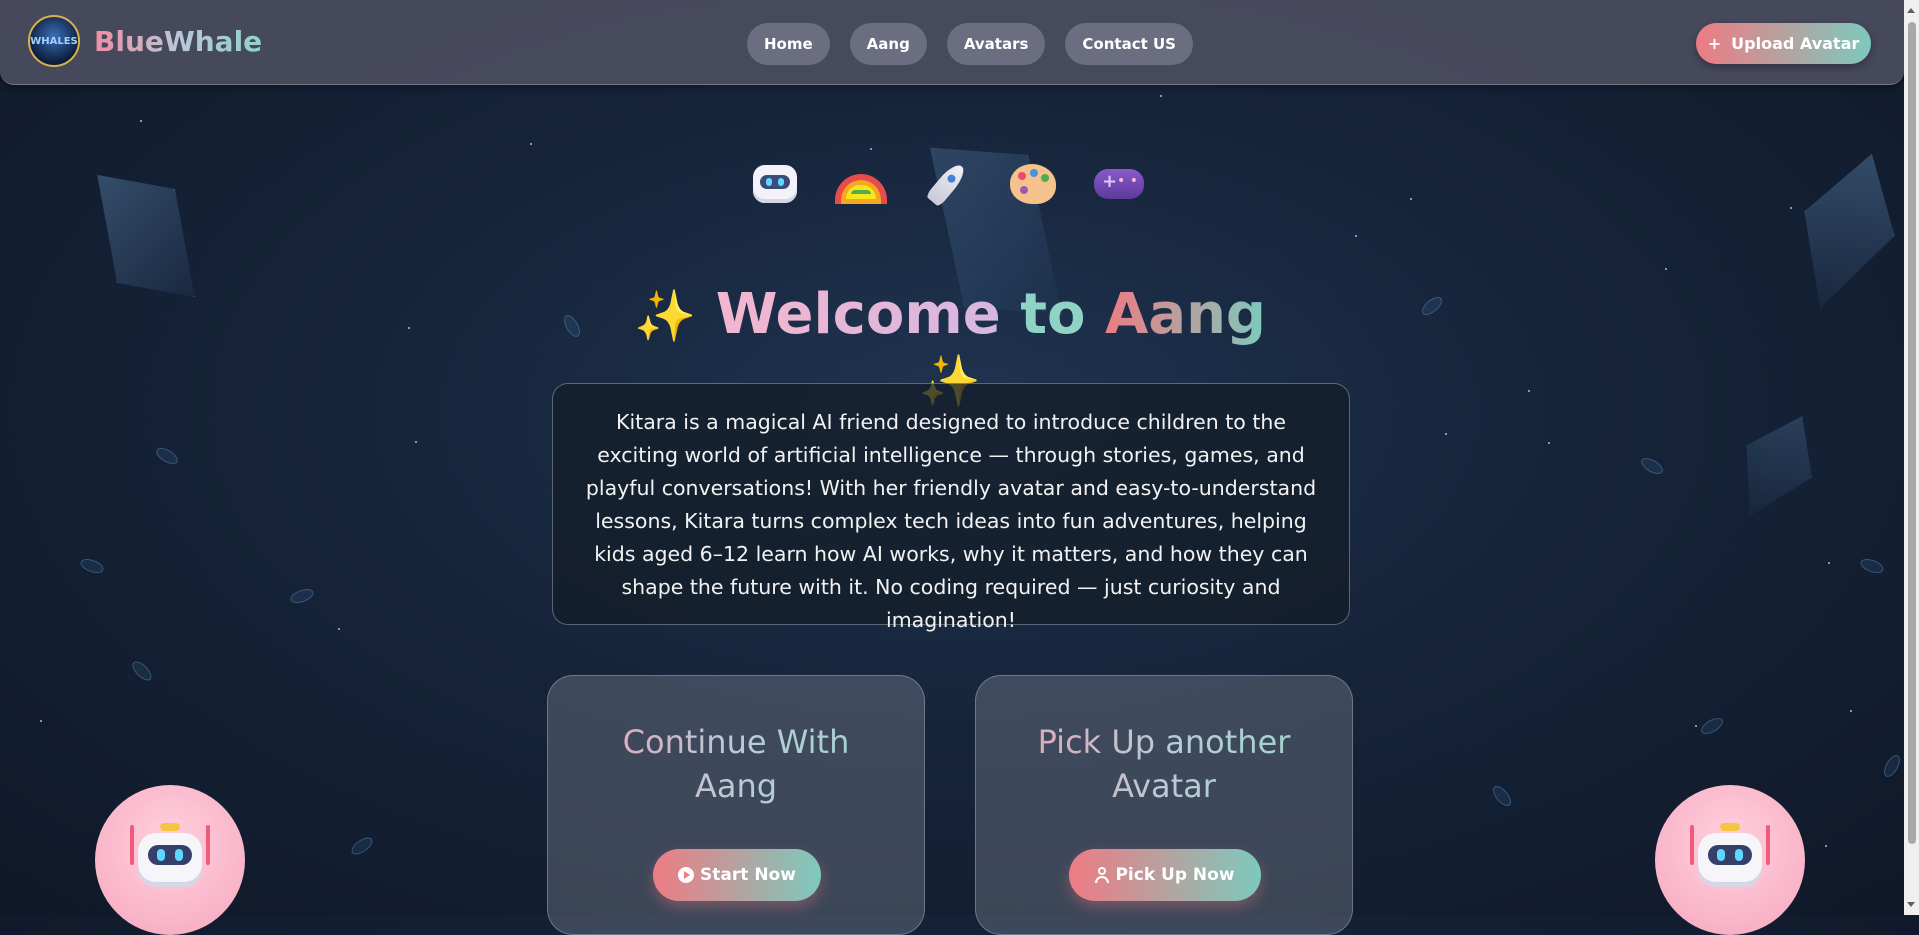 Image resolution: width=1919 pixels, height=935 pixels. I want to click on gamepad-icon, so click(1119, 184).